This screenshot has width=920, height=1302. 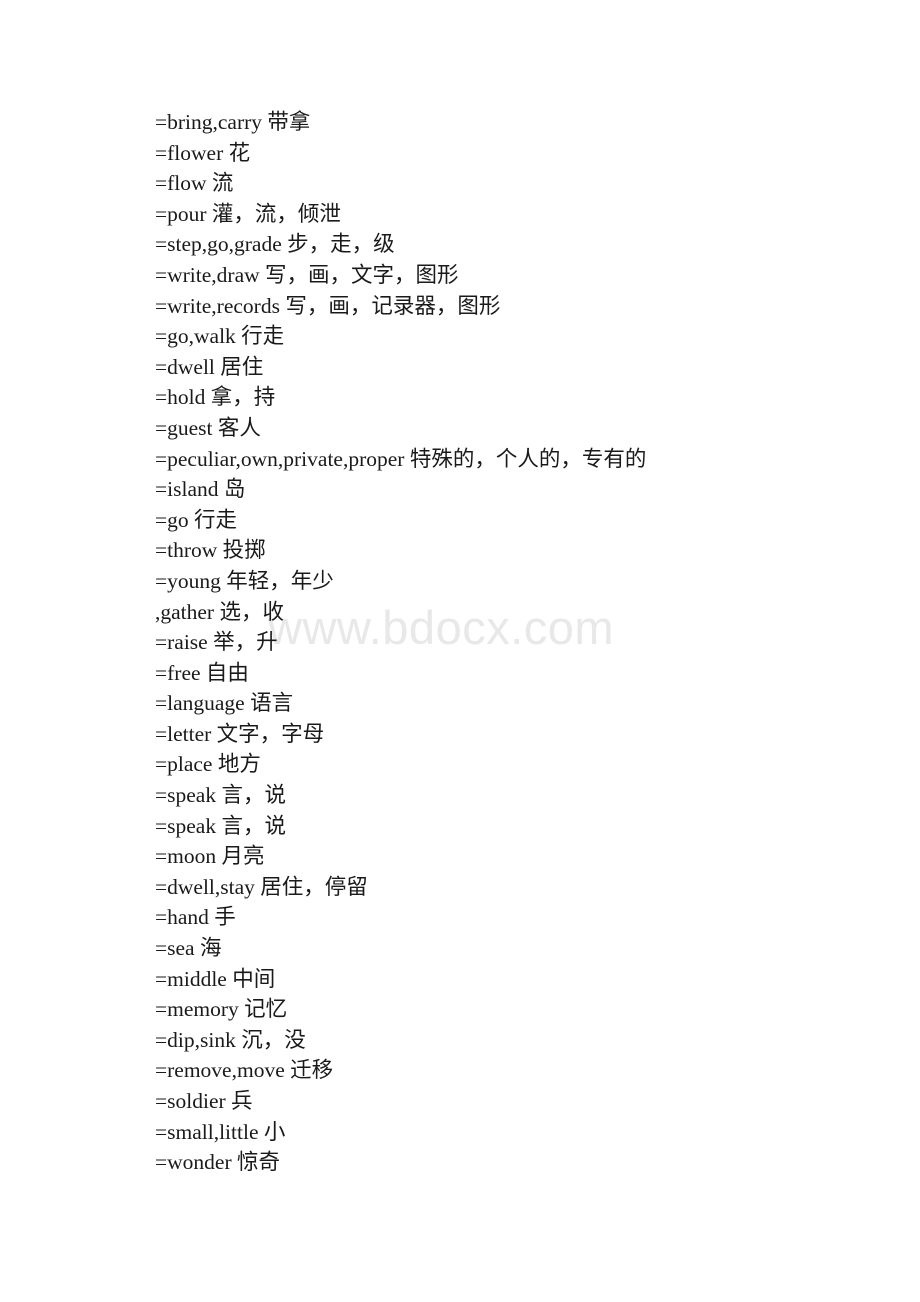 I want to click on text-line: =go,walk 行走, so click(x=220, y=336).